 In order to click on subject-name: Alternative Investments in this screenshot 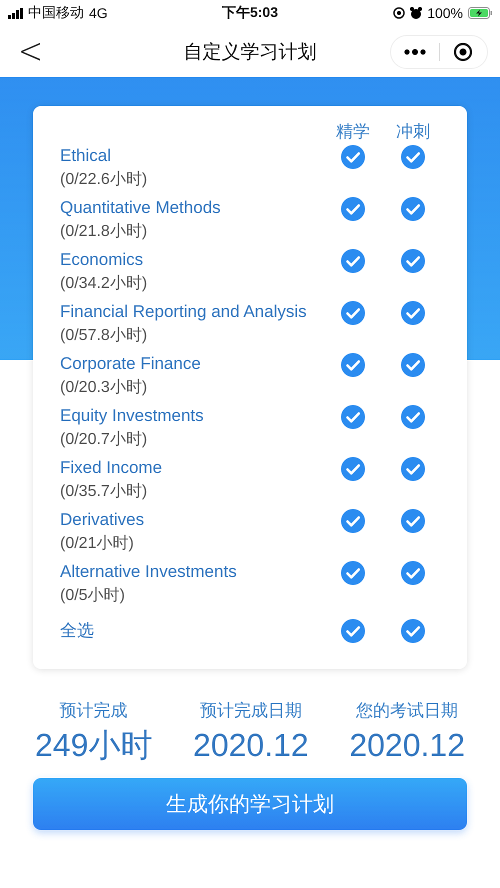, I will do `click(149, 572)`.